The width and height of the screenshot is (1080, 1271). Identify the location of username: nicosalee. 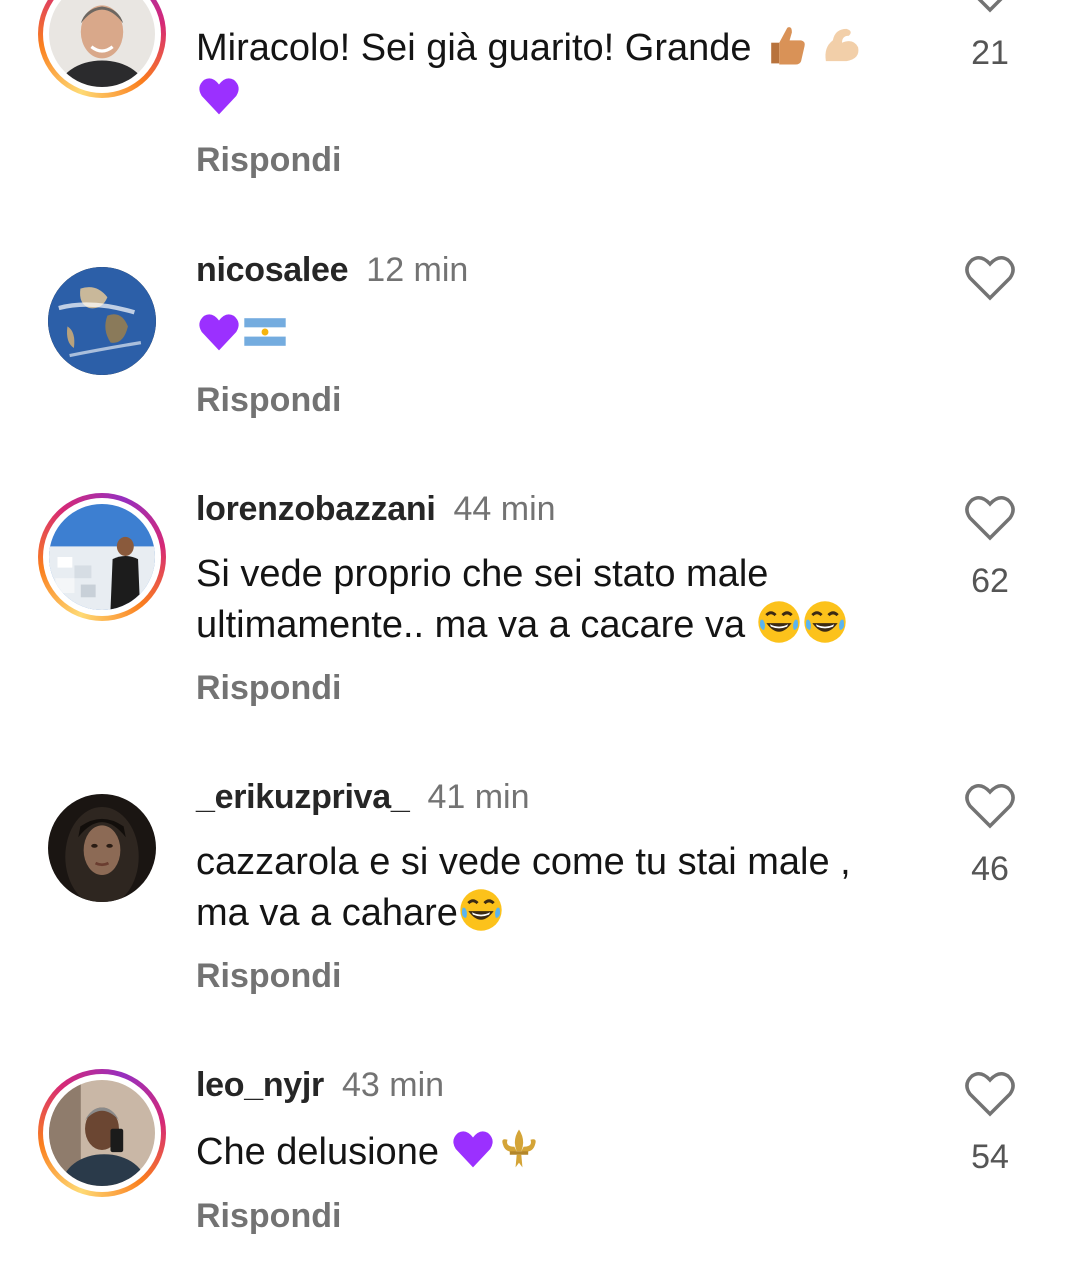
(272, 270).